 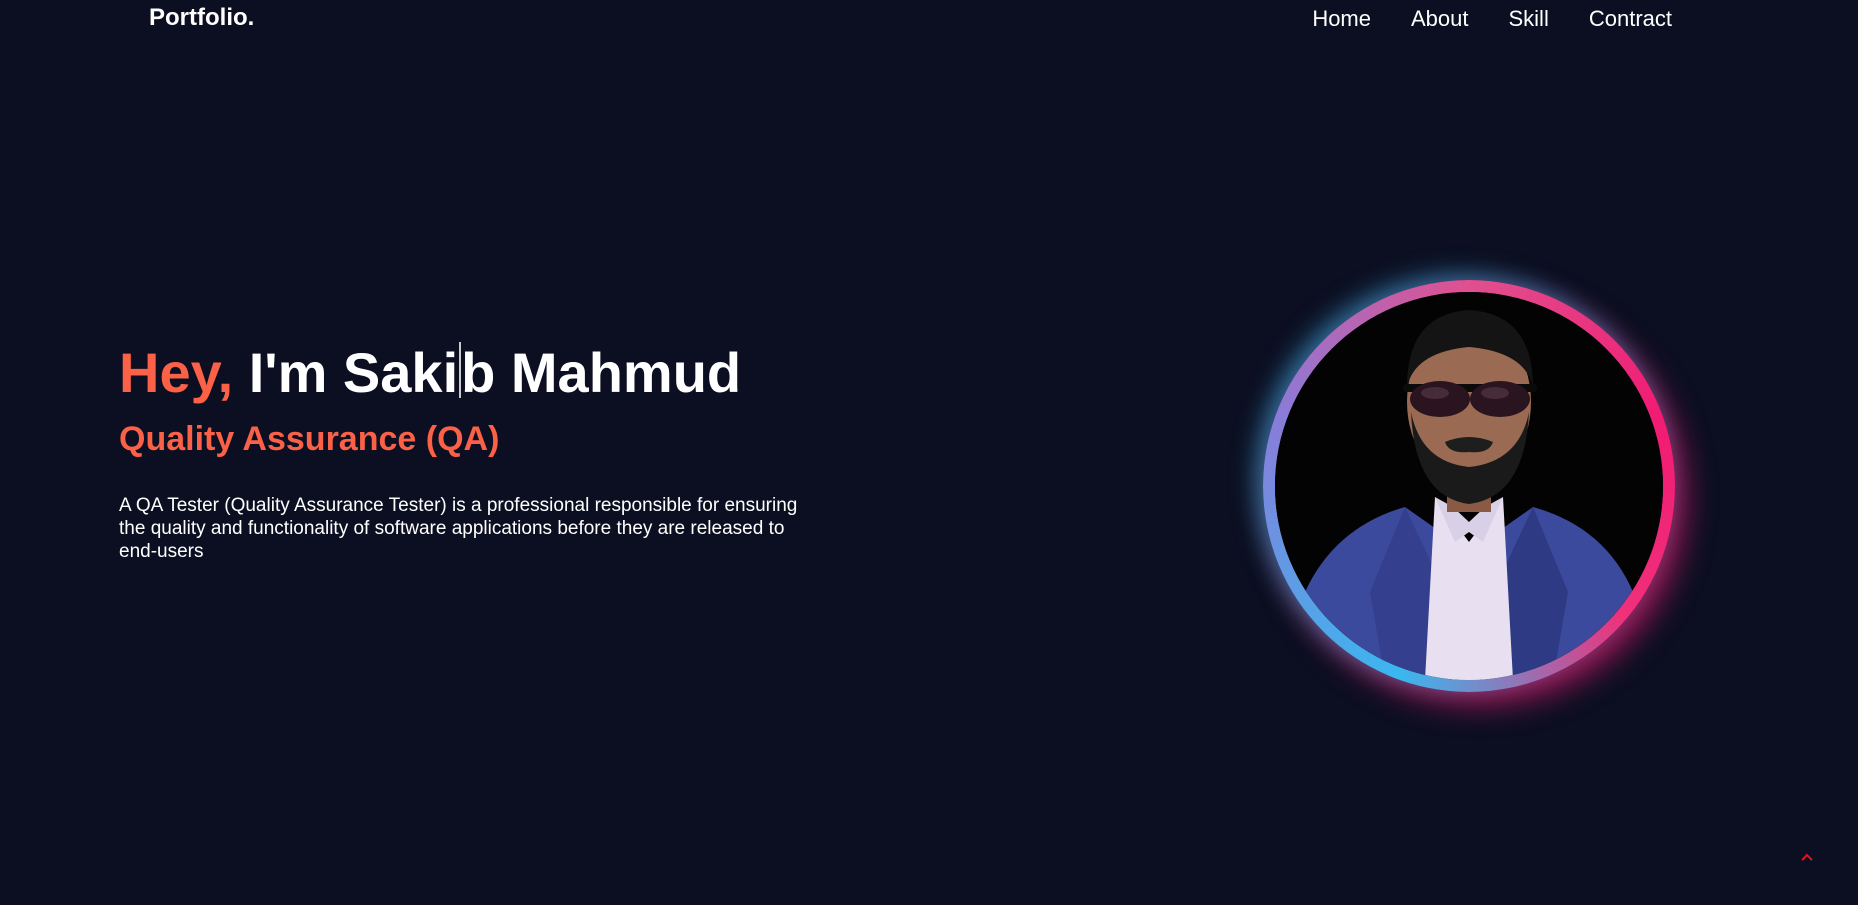 What do you see at coordinates (309, 439) in the screenshot?
I see `hero-role: Quality Assurance (QA)` at bounding box center [309, 439].